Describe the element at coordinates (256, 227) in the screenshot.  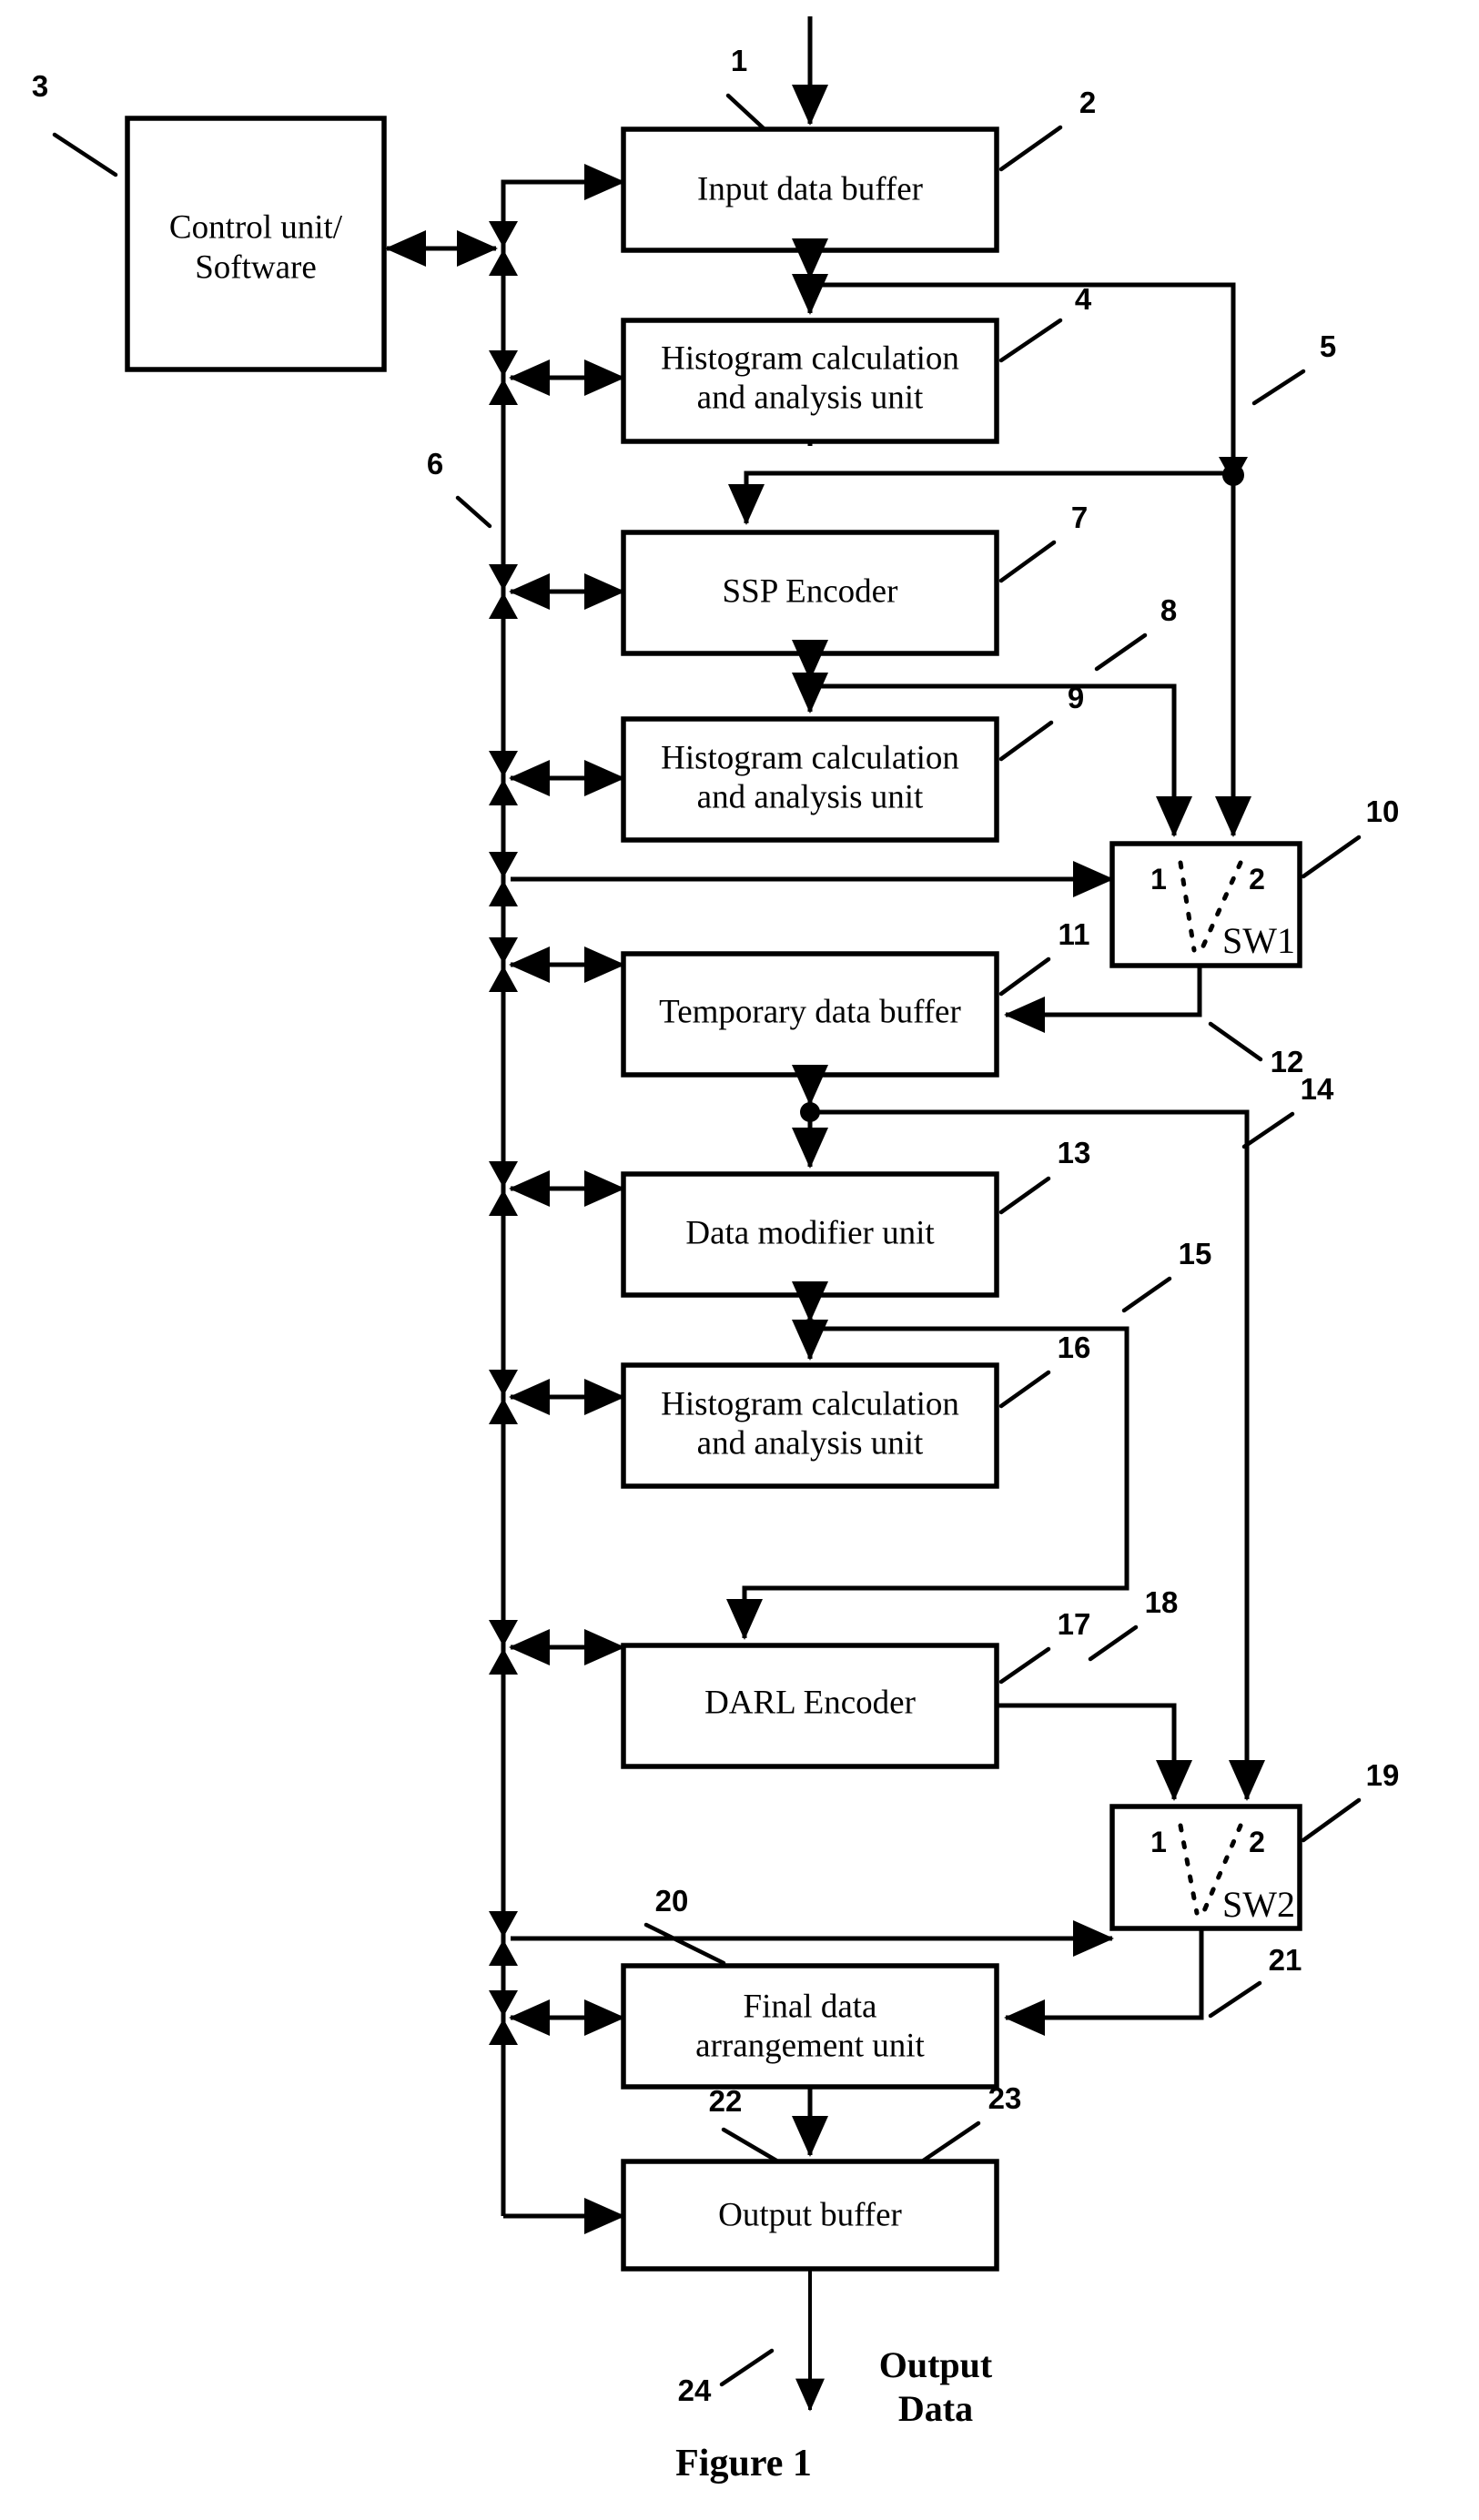
I see `block-control-unit-line1: Control unit/` at that location.